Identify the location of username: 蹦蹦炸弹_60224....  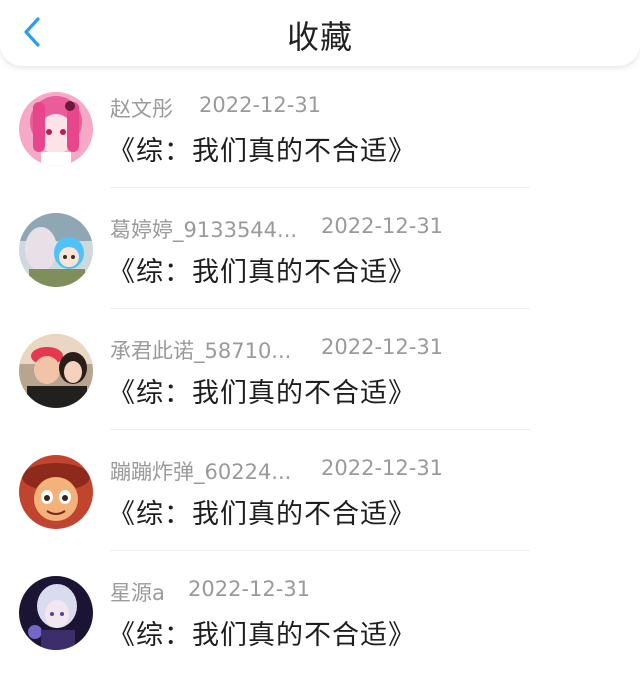
(200, 471).